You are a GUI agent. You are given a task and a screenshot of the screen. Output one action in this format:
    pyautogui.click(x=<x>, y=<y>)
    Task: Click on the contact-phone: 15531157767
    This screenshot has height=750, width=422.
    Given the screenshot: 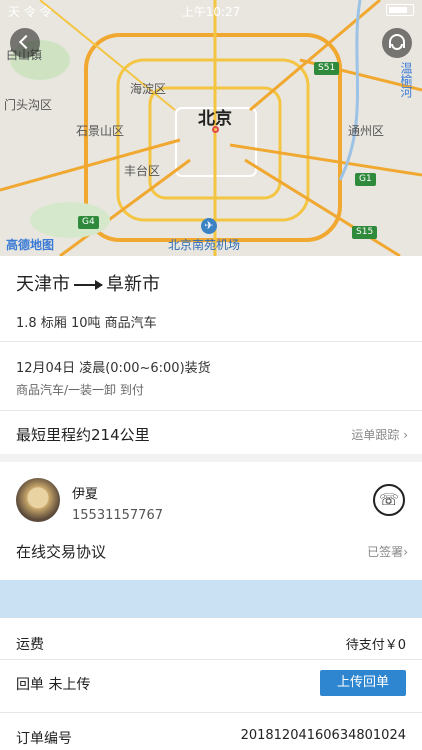 What is the action you would take?
    pyautogui.click(x=117, y=515)
    